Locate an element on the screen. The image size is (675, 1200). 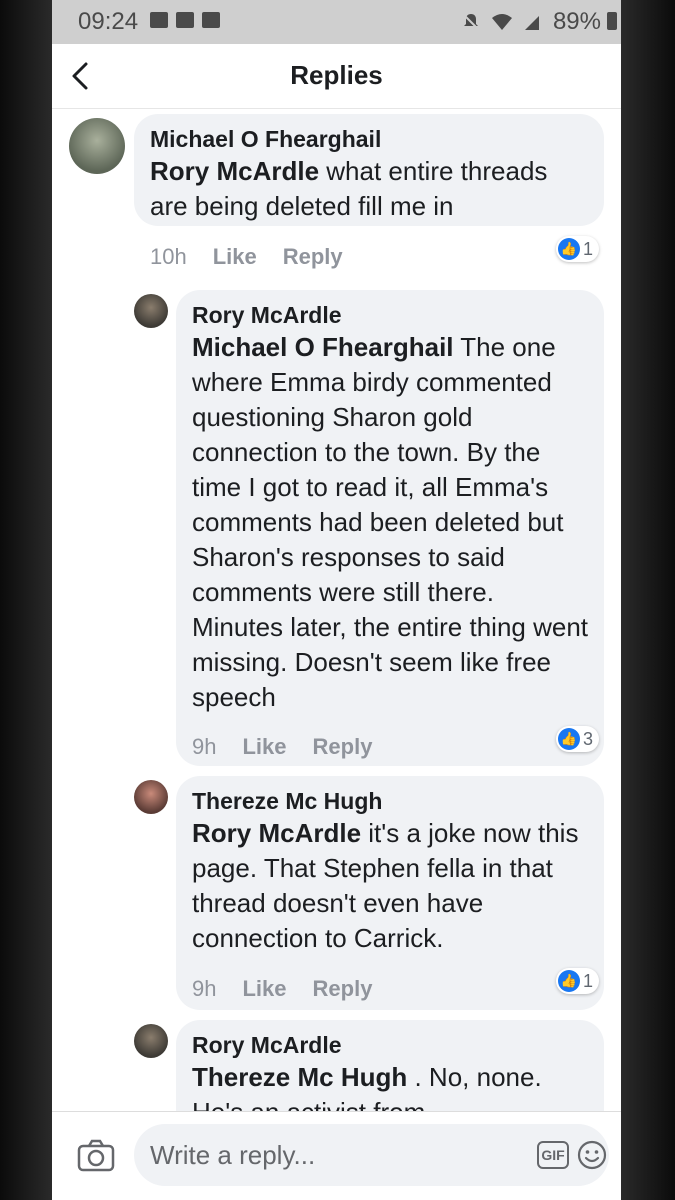
image-notification-icon is located at coordinates (211, 20).